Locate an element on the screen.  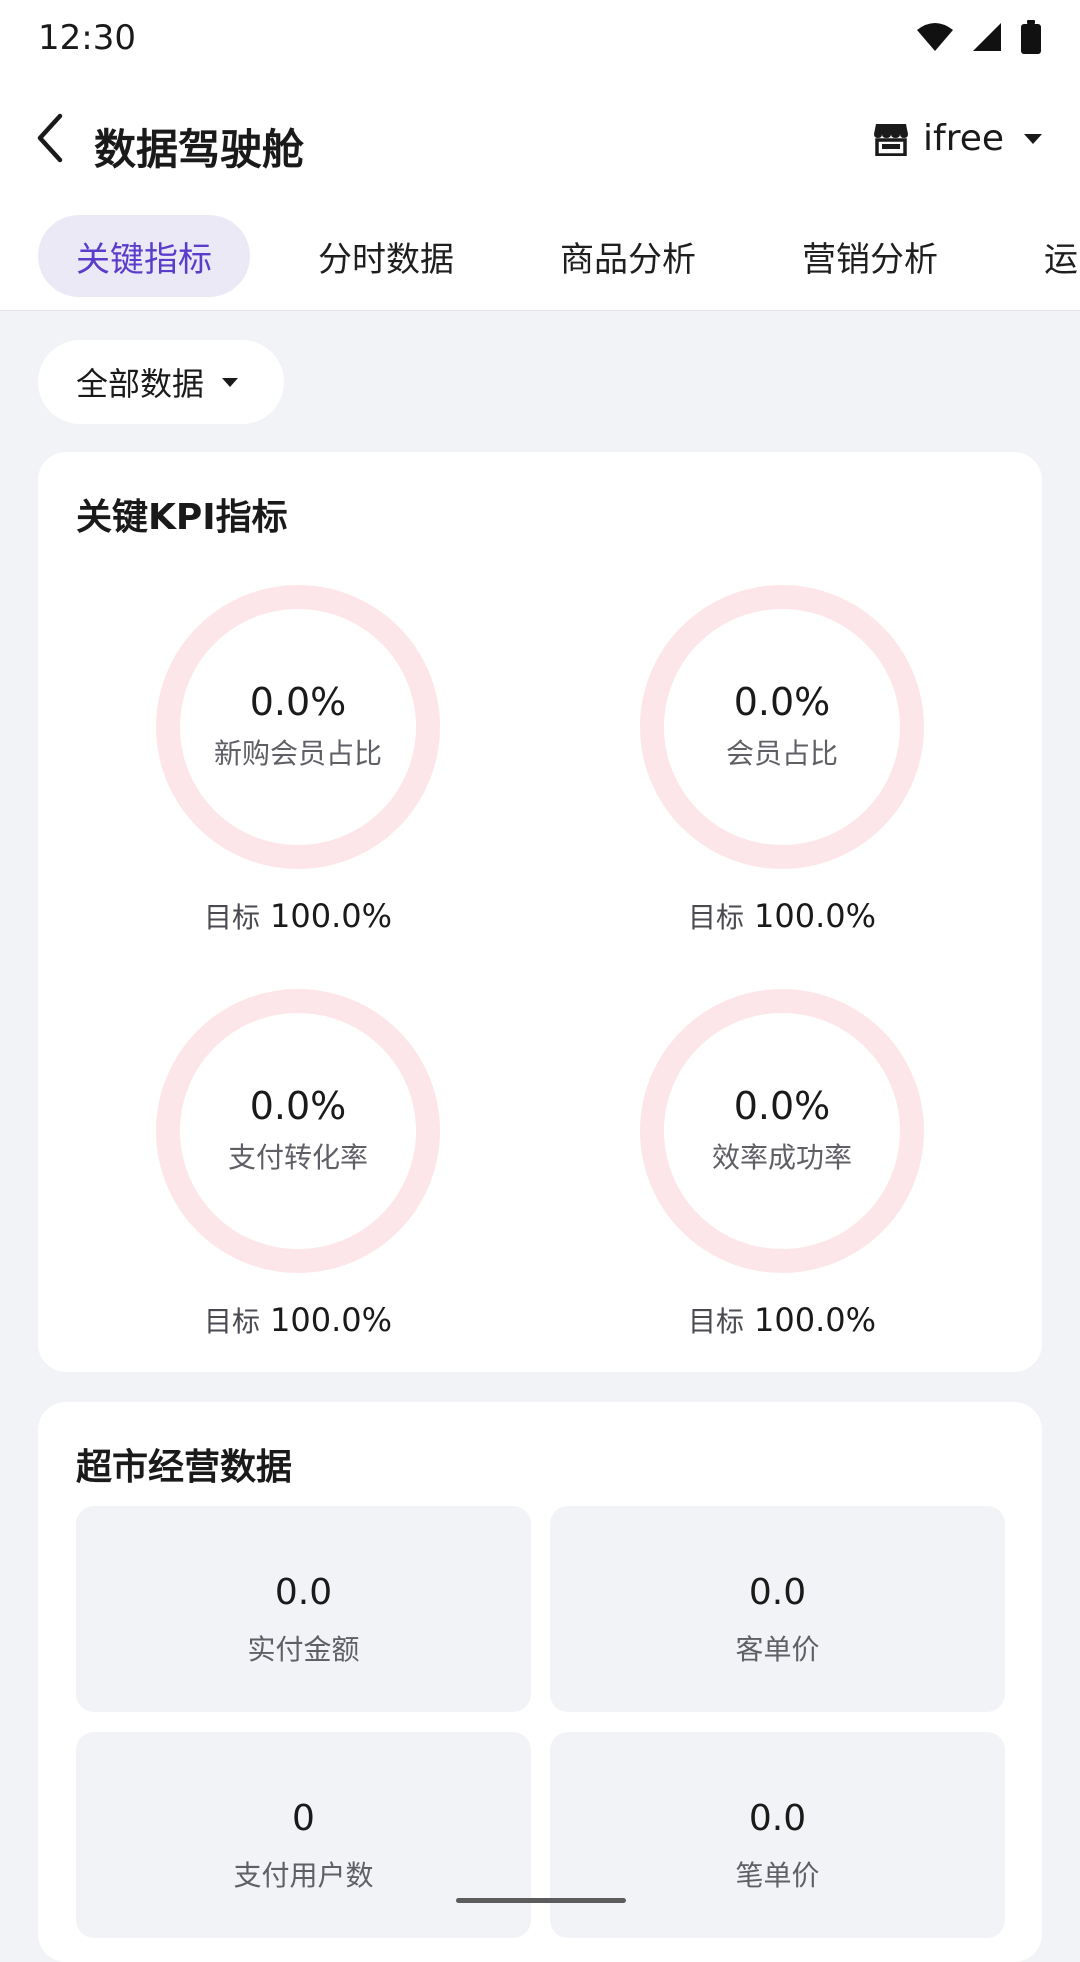
chevron-left-icon is located at coordinates (50, 138).